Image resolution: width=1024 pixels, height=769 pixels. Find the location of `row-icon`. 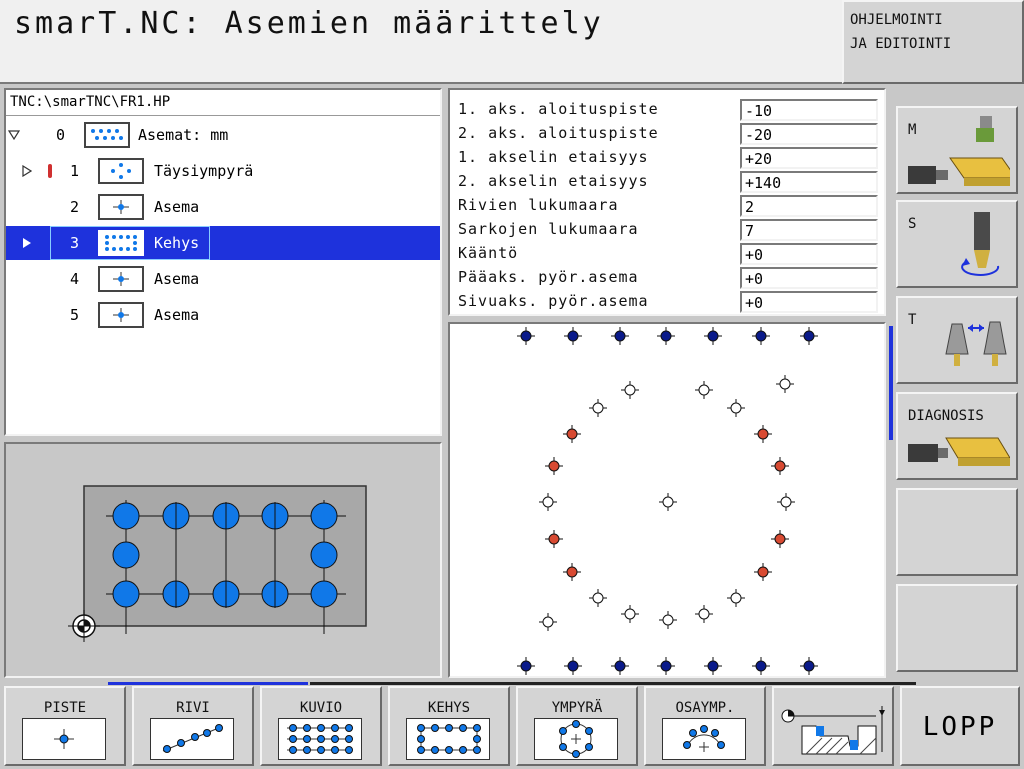

row-icon is located at coordinates (192, 739).